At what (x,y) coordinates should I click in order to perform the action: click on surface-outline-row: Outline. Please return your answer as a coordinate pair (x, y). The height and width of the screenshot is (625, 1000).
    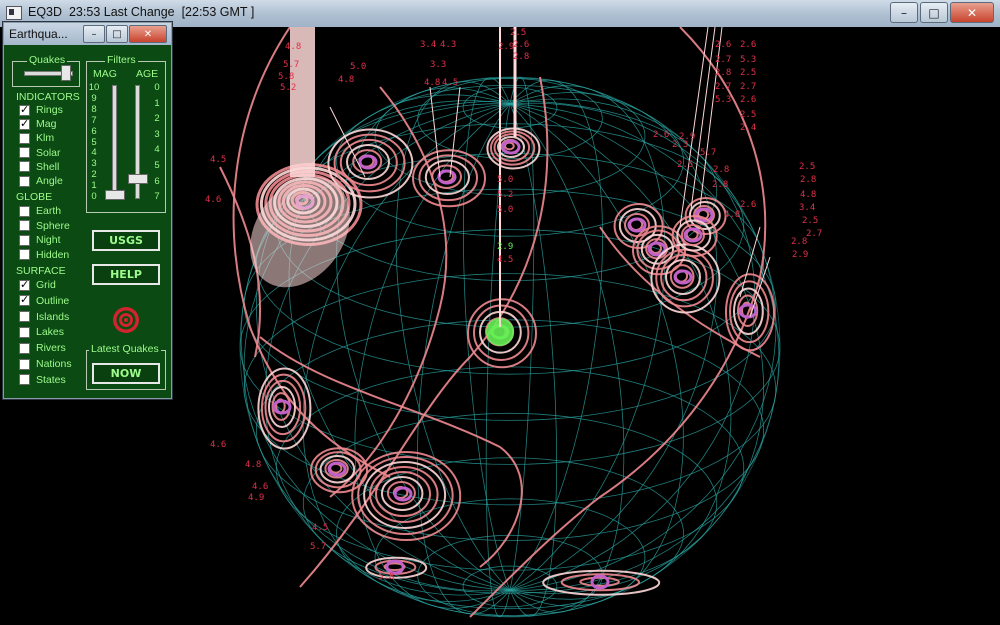
    Looking at the image, I should click on (44, 300).